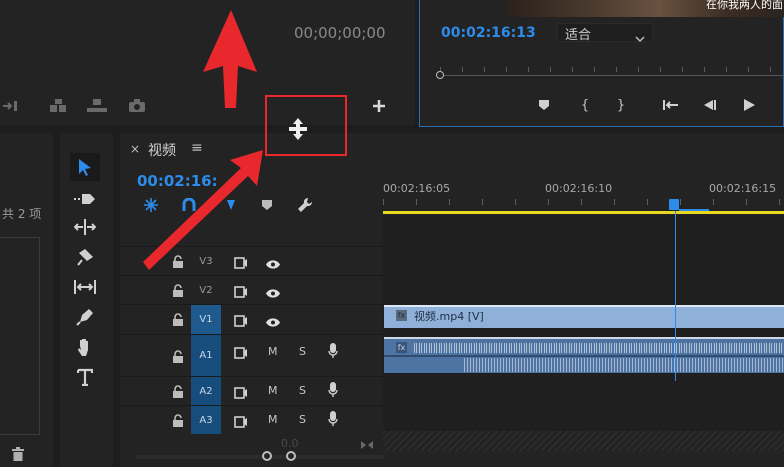 This screenshot has width=784, height=467. I want to click on diagonal-arrow-icon, so click(203, 210).